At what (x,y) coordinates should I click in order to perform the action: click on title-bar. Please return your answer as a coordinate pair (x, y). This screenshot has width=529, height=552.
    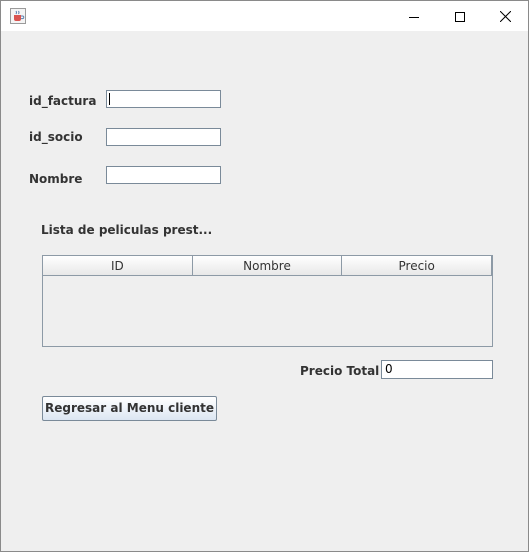
    Looking at the image, I should click on (264, 16).